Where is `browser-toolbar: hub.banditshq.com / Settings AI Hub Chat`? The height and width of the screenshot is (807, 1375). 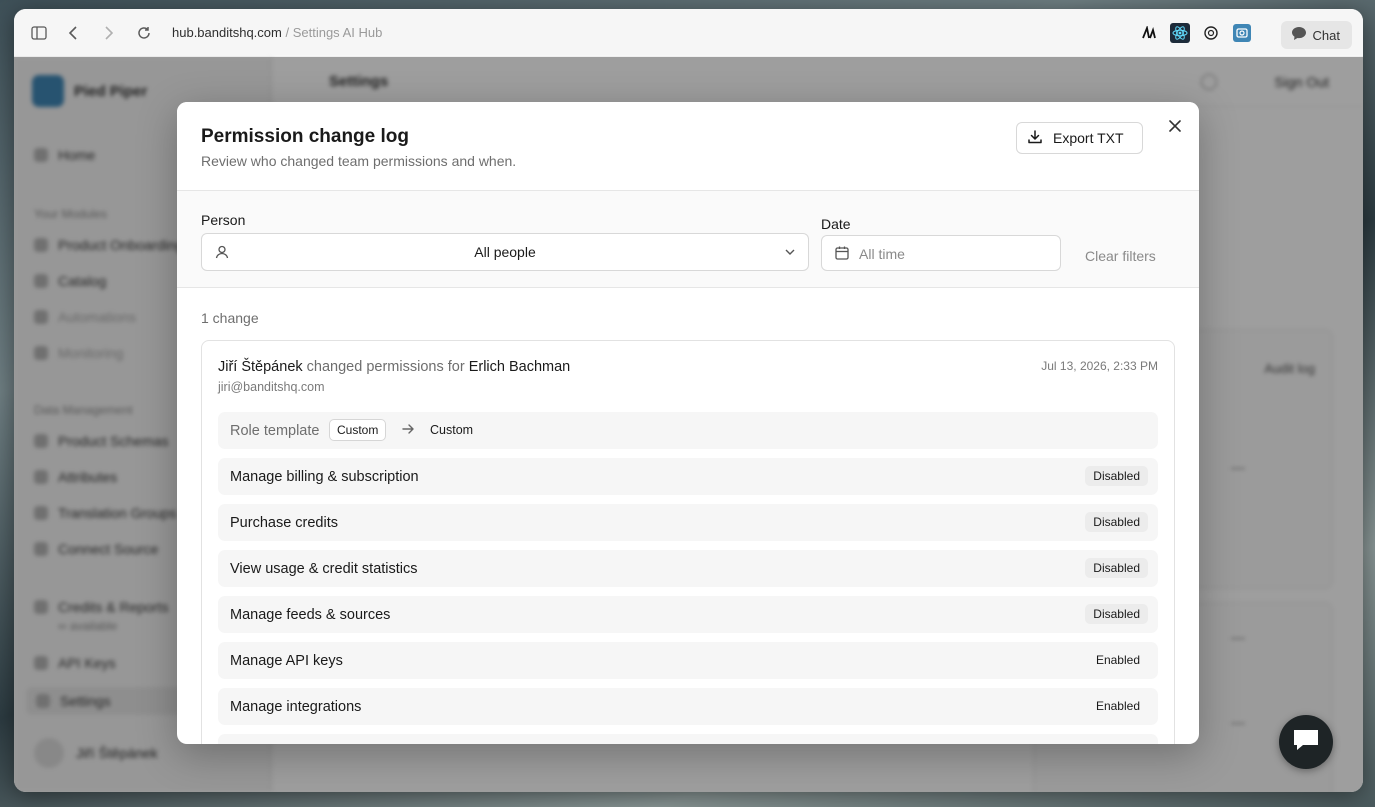
browser-toolbar: hub.banditshq.com / Settings AI Hub Chat is located at coordinates (688, 33).